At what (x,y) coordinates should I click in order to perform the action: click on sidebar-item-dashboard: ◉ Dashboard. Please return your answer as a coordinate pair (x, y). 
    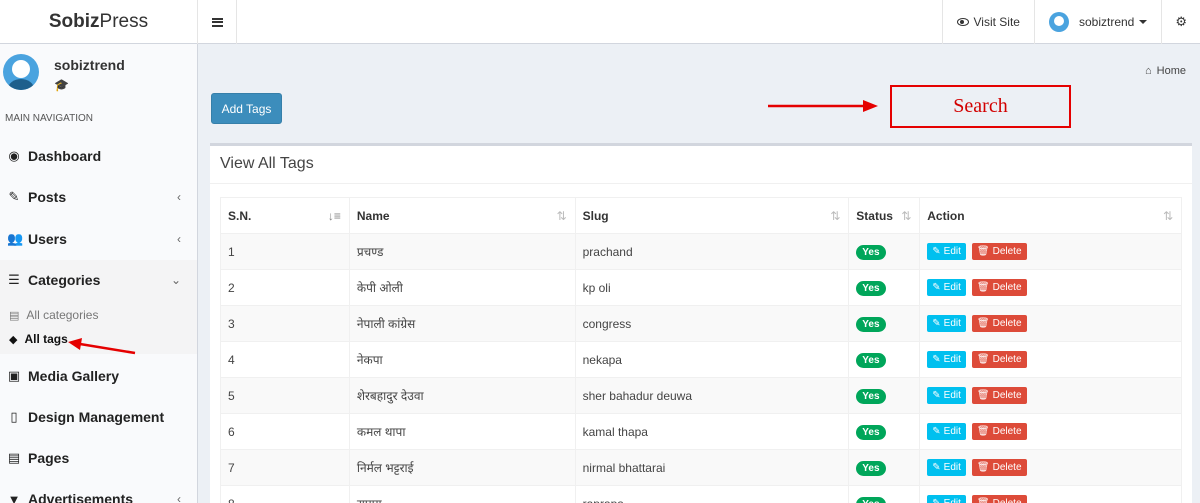
    Looking at the image, I should click on (98, 156).